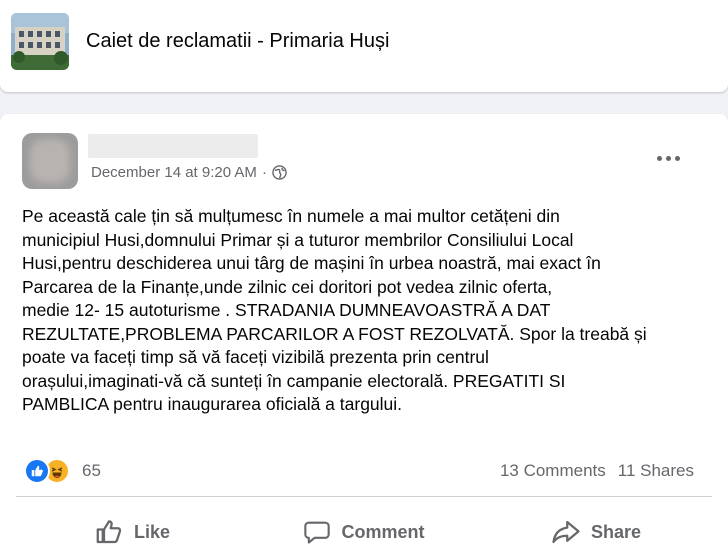 Image resolution: width=728 pixels, height=557 pixels. Describe the element at coordinates (383, 531) in the screenshot. I see `comment-label: Comment` at that location.